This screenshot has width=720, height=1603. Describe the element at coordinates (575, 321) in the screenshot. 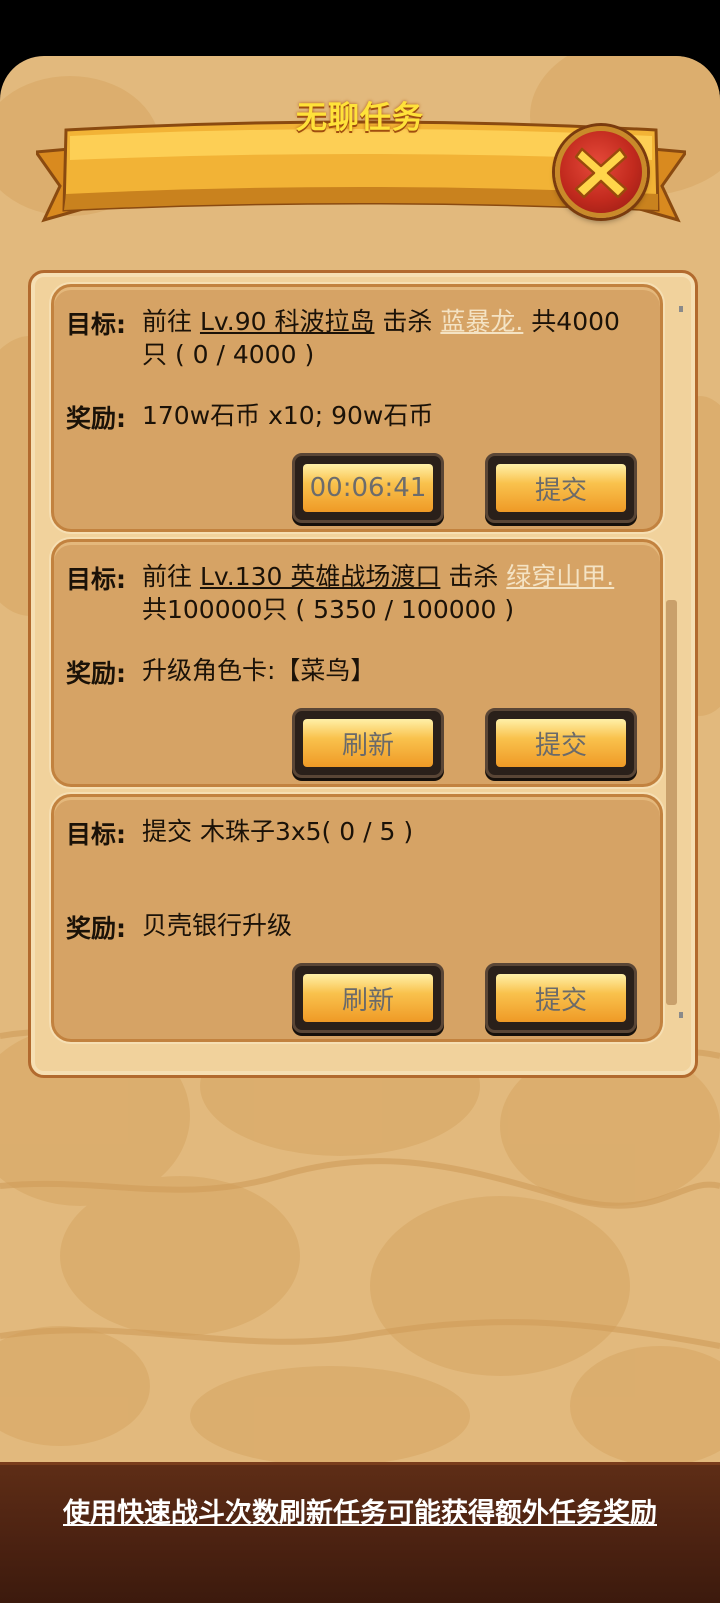

I see `goal-count: 共4000` at that location.